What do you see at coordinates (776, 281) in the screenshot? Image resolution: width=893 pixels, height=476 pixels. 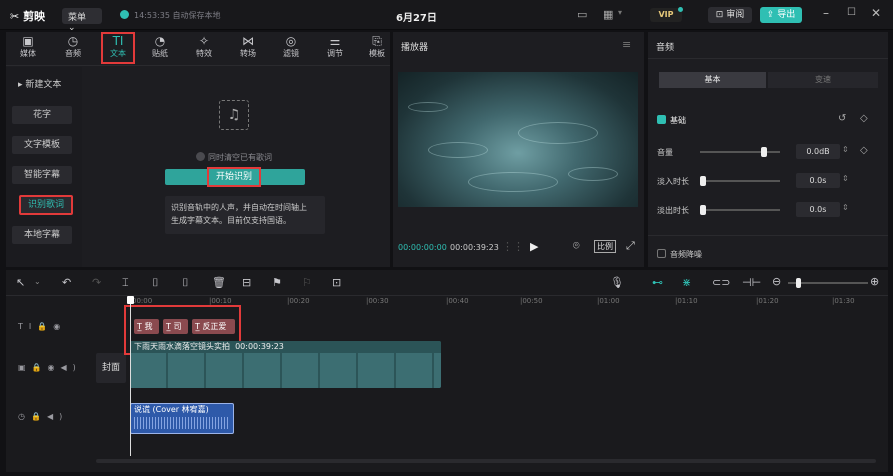 I see `zoom-out-icon: ⊖` at bounding box center [776, 281].